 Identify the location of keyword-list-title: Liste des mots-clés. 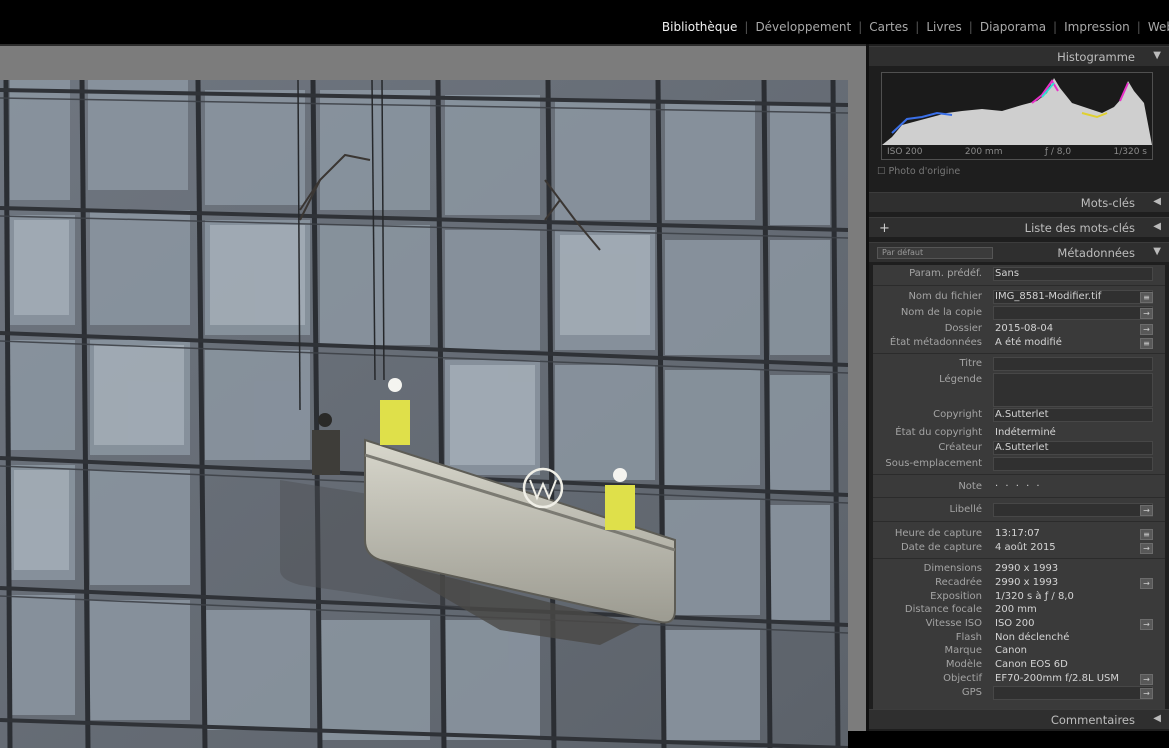
(1079, 228).